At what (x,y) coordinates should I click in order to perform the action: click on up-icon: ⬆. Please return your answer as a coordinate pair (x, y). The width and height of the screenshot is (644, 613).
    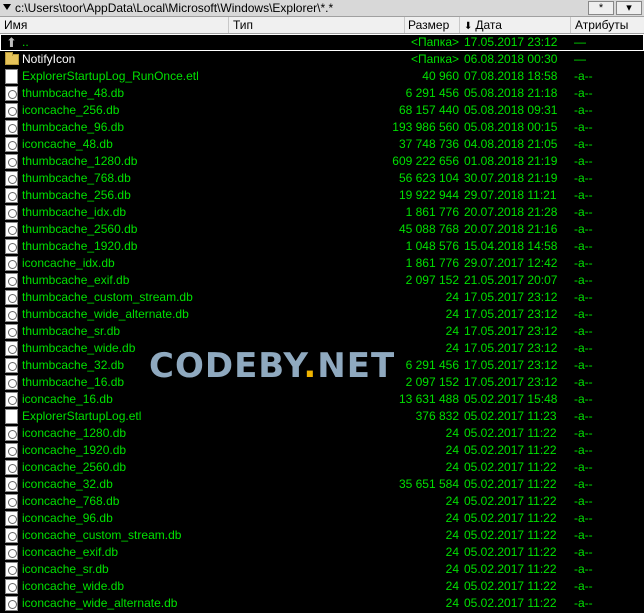
    Looking at the image, I should click on (11, 42).